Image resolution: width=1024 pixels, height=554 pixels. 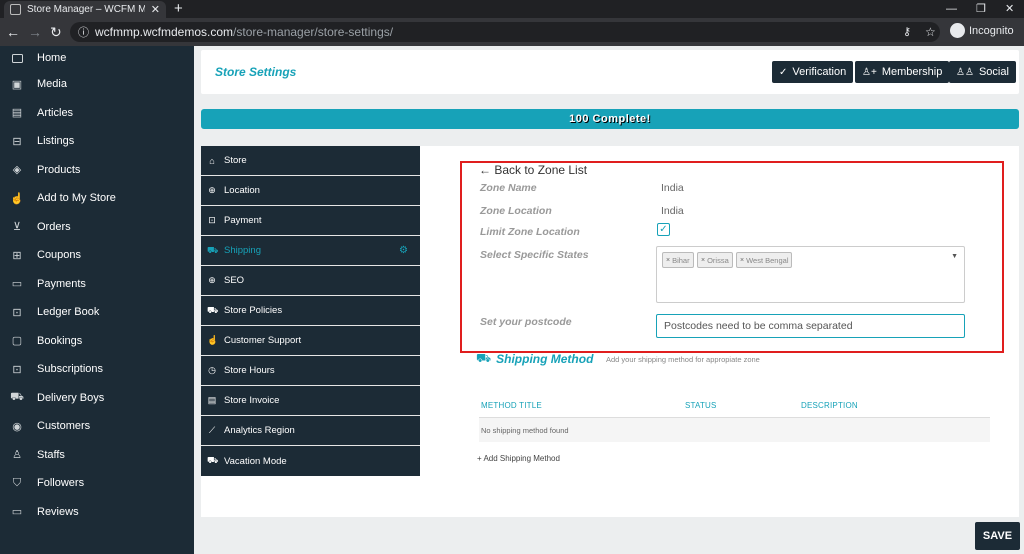 I want to click on column-method-title: METHOD TITLE, so click(x=511, y=405).